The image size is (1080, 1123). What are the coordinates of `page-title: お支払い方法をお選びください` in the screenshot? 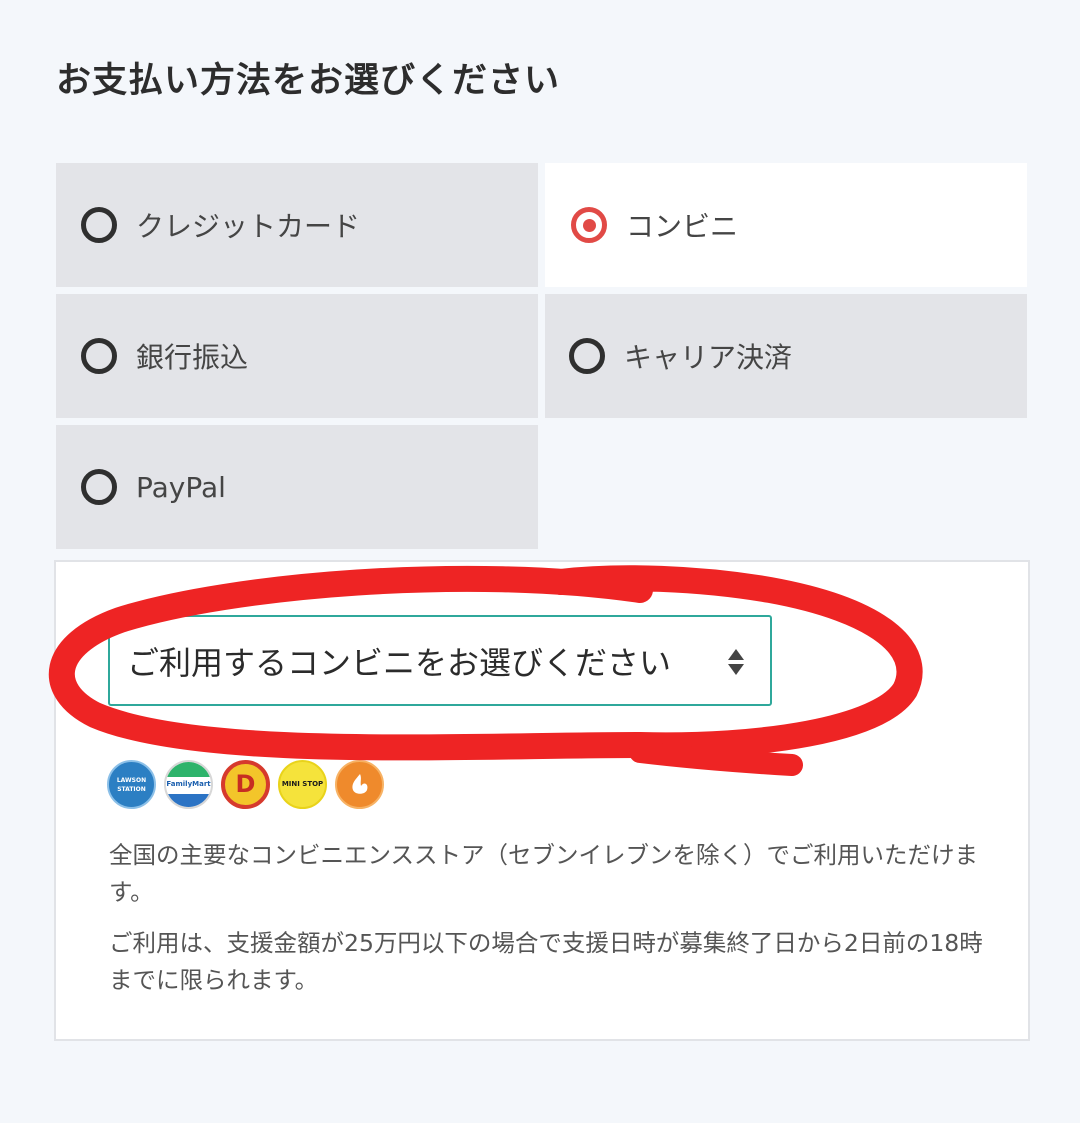 It's located at (308, 81).